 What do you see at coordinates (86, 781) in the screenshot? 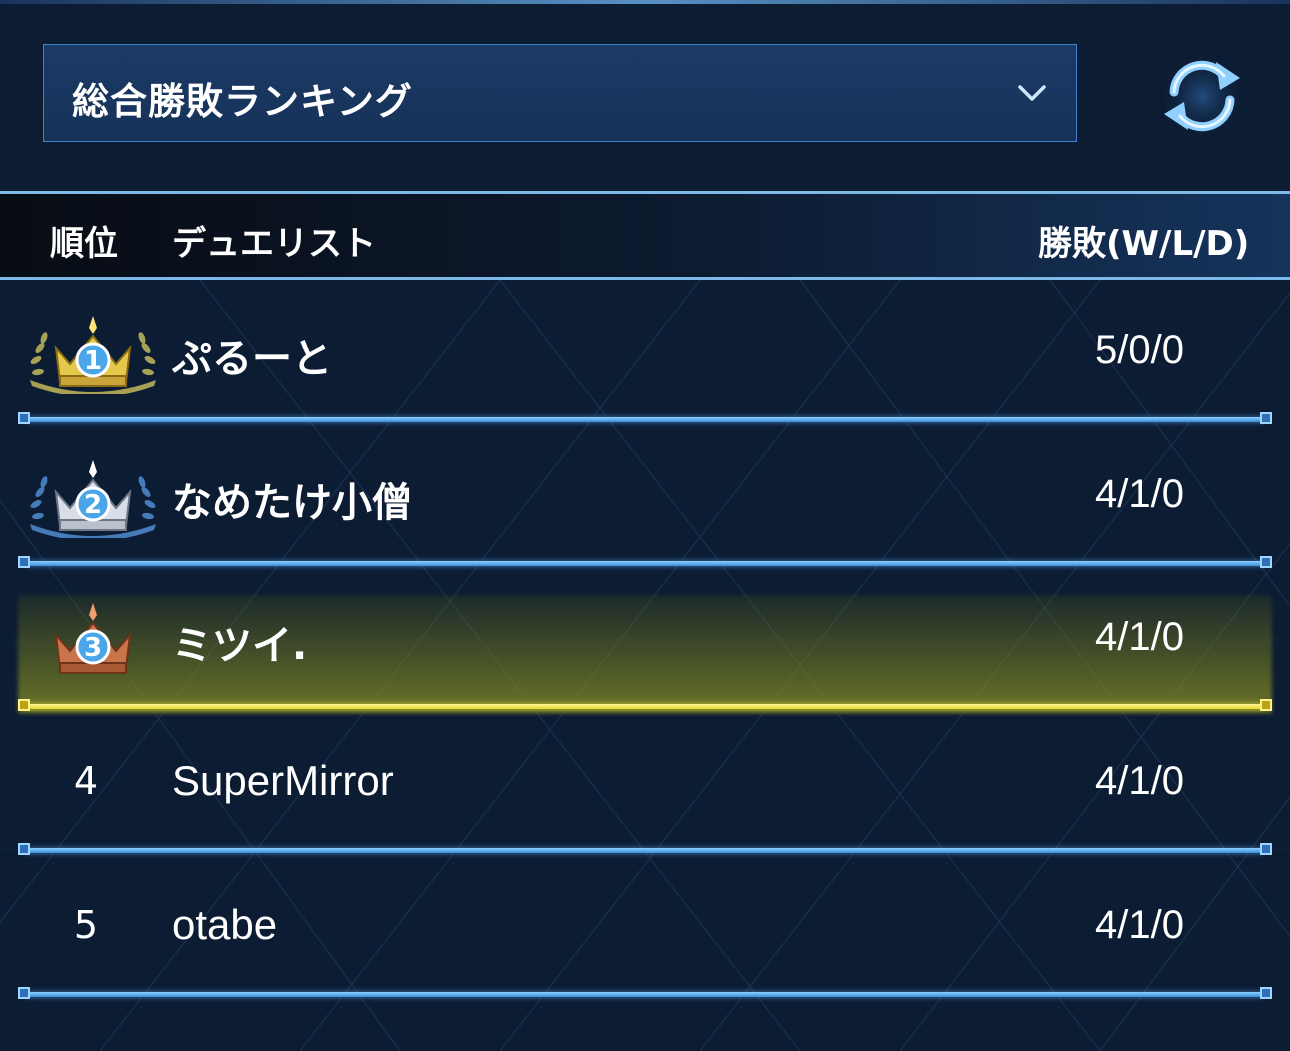
I see `rank-number: 4` at bounding box center [86, 781].